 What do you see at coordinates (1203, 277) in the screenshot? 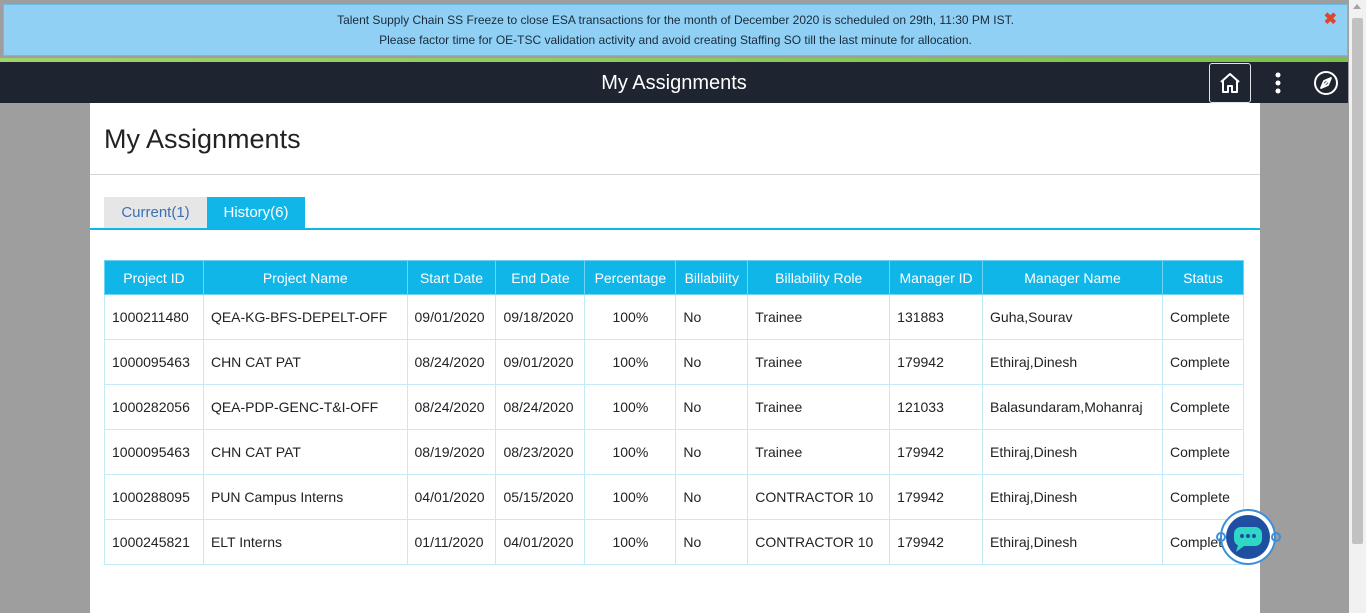
I see `column-header-status: Status` at bounding box center [1203, 277].